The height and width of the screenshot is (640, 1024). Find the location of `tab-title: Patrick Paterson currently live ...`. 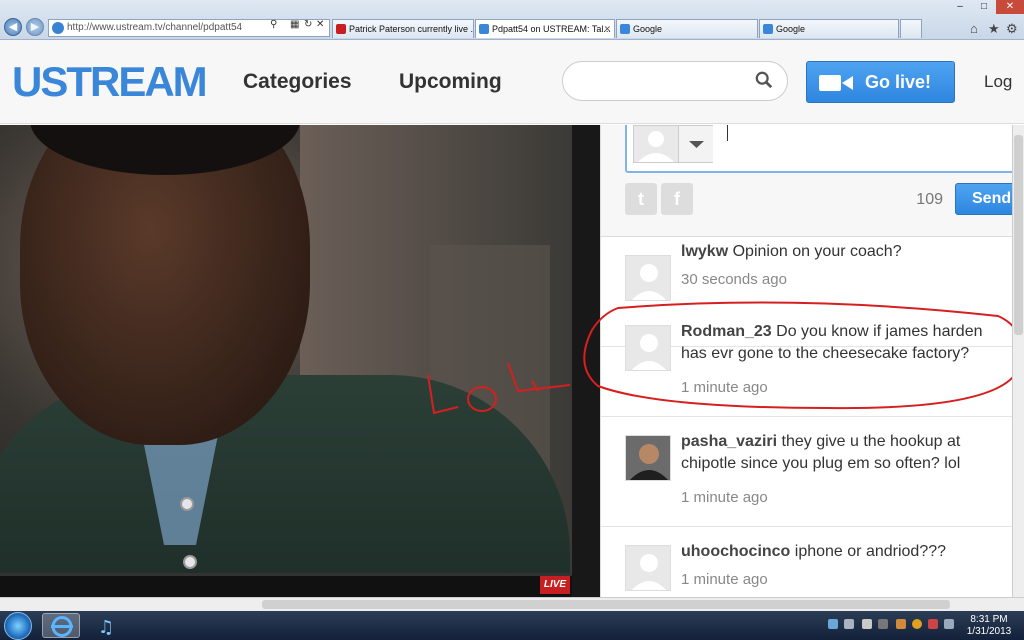

tab-title: Patrick Paterson currently live ... is located at coordinates (411, 29).